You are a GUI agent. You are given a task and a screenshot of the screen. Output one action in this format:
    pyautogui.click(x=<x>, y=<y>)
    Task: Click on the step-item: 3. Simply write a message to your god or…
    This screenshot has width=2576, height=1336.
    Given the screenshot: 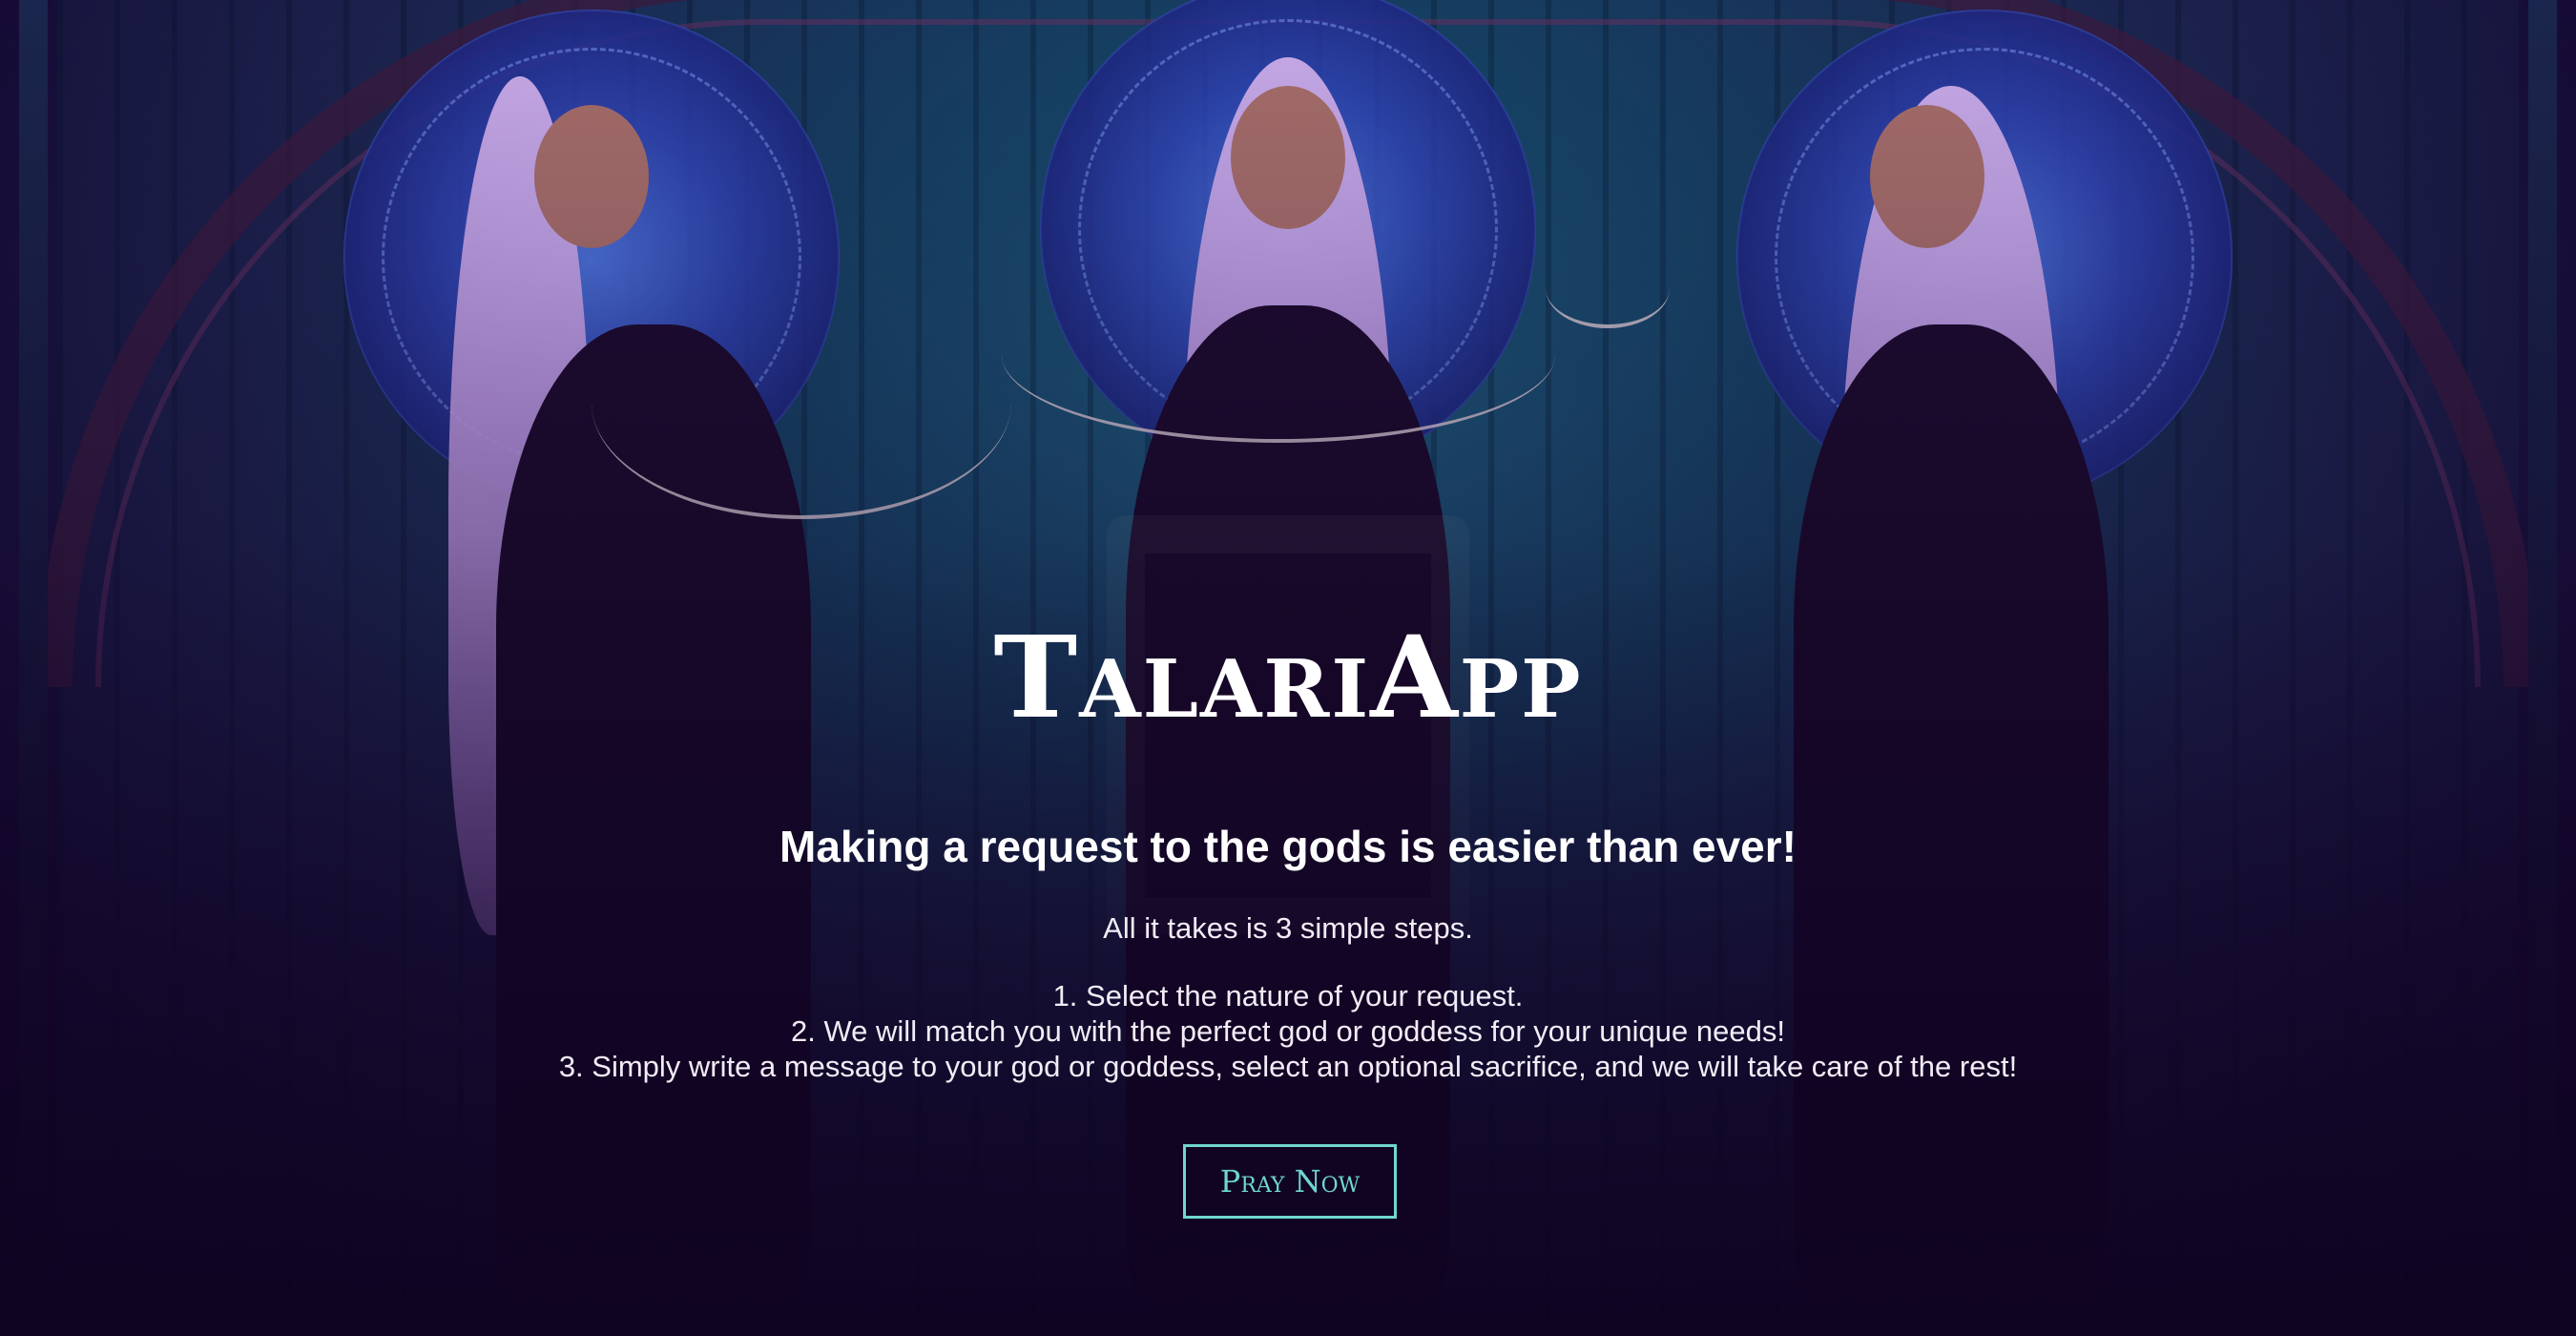 What is the action you would take?
    pyautogui.click(x=1288, y=1066)
    